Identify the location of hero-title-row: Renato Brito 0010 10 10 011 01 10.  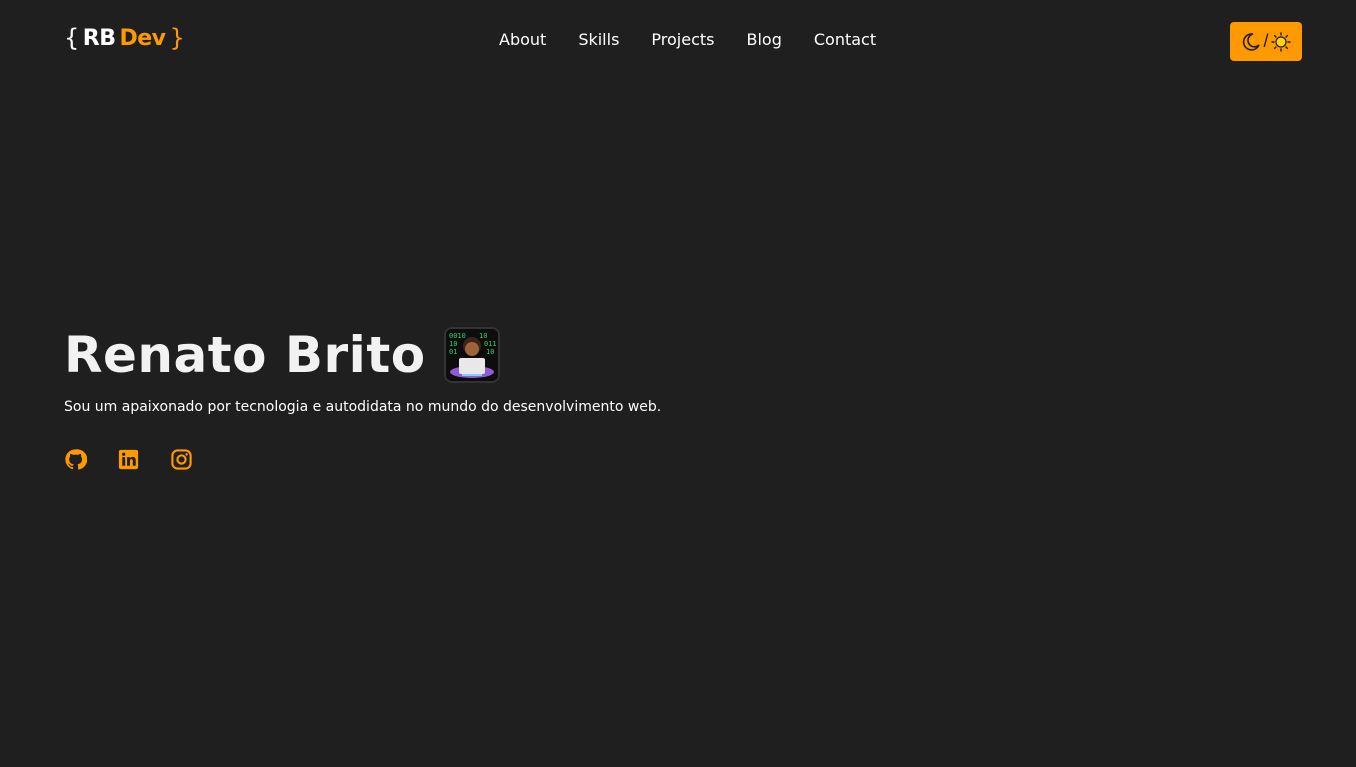
(362, 355).